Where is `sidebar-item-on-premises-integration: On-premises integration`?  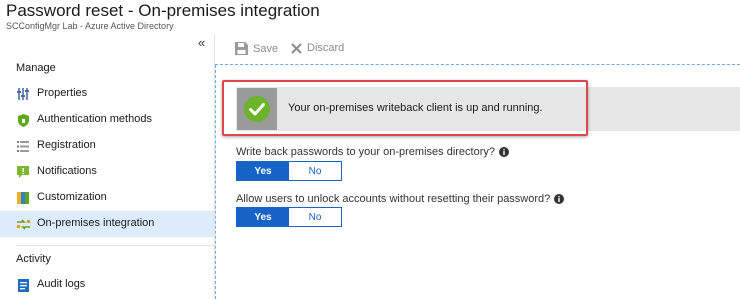 sidebar-item-on-premises-integration: On-premises integration is located at coordinates (107, 224).